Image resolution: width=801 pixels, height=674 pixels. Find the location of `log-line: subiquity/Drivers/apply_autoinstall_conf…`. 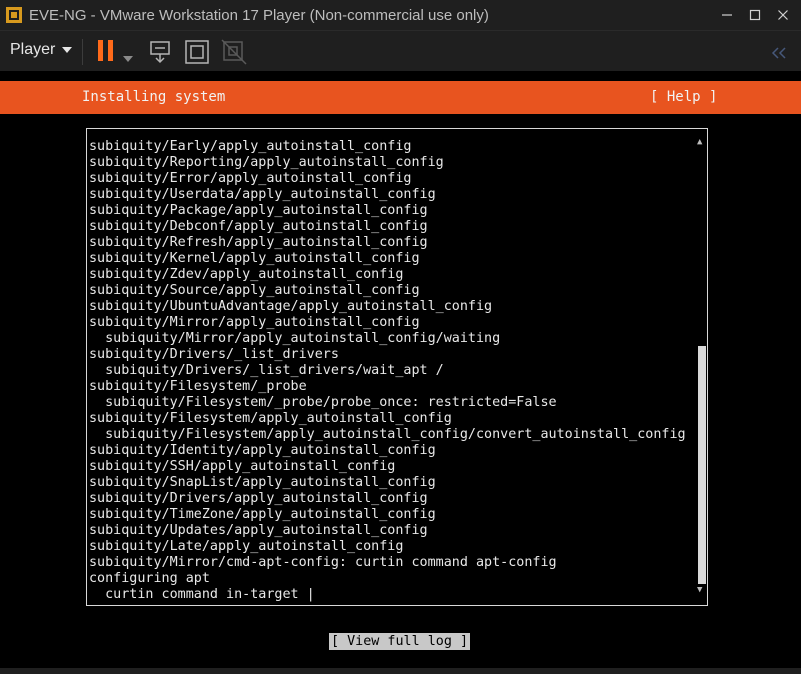

log-line: subiquity/Drivers/apply_autoinstall_conf… is located at coordinates (258, 498).